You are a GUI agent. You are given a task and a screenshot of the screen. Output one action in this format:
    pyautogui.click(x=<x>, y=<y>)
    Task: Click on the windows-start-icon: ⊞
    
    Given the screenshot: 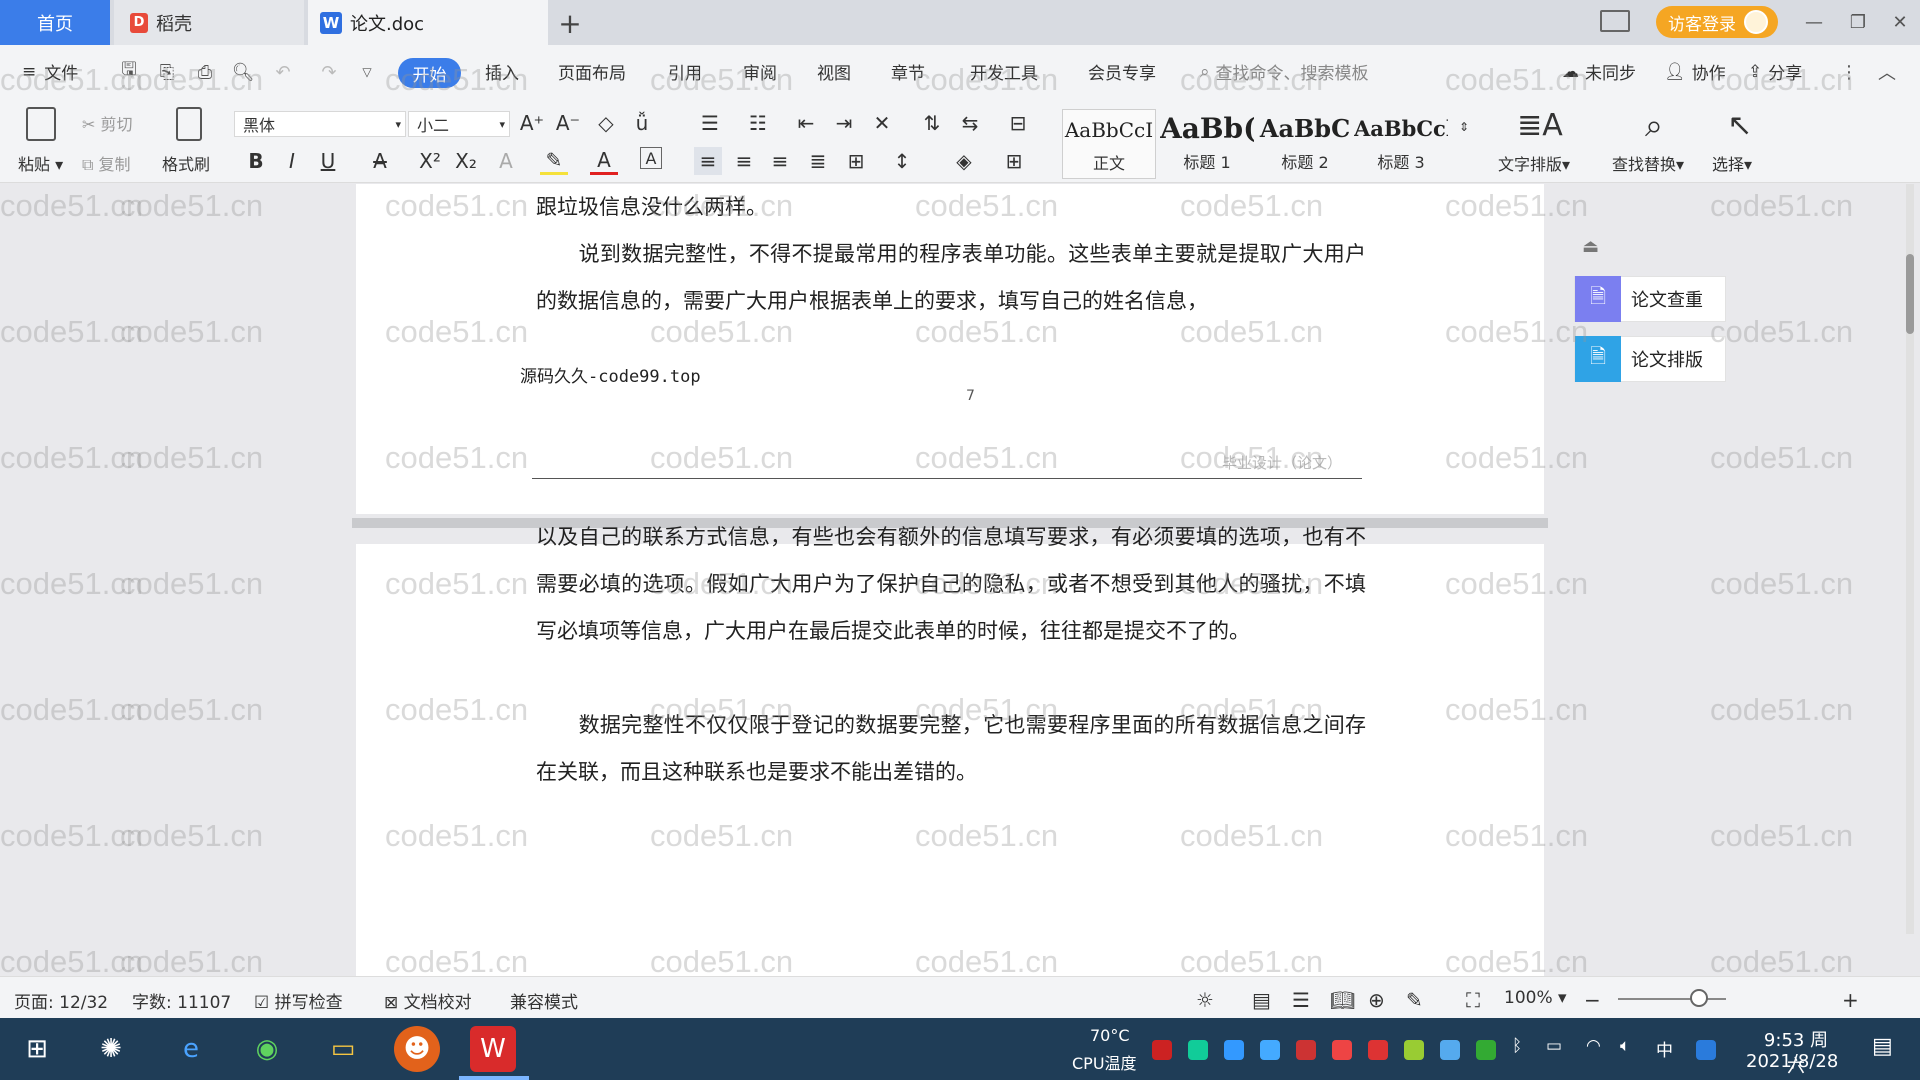 What is the action you would take?
    pyautogui.click(x=37, y=1049)
    